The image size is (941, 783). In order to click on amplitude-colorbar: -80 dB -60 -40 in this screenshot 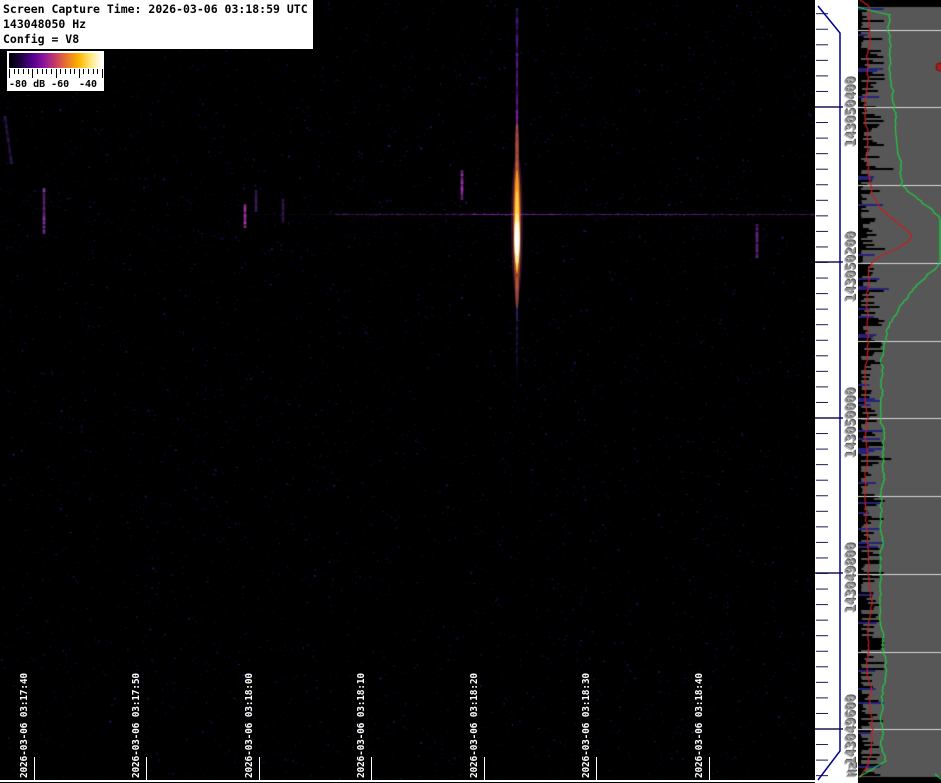, I will do `click(55, 71)`.